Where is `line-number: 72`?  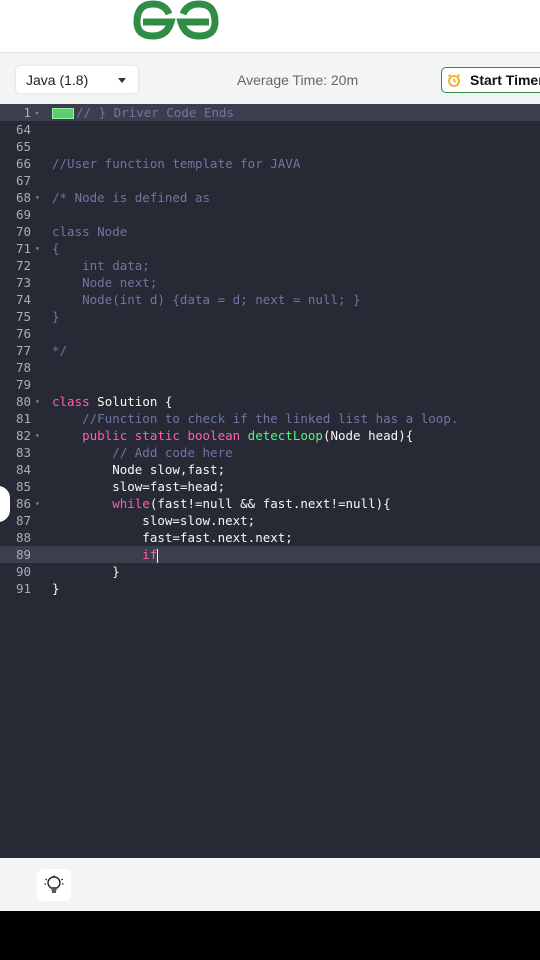
line-number: 72 is located at coordinates (23, 265).